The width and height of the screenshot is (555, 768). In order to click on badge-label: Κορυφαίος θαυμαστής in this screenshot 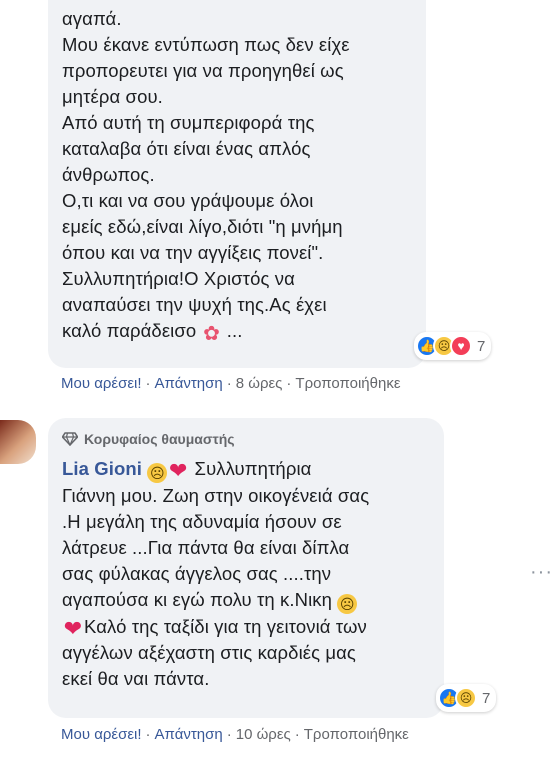, I will do `click(159, 439)`.